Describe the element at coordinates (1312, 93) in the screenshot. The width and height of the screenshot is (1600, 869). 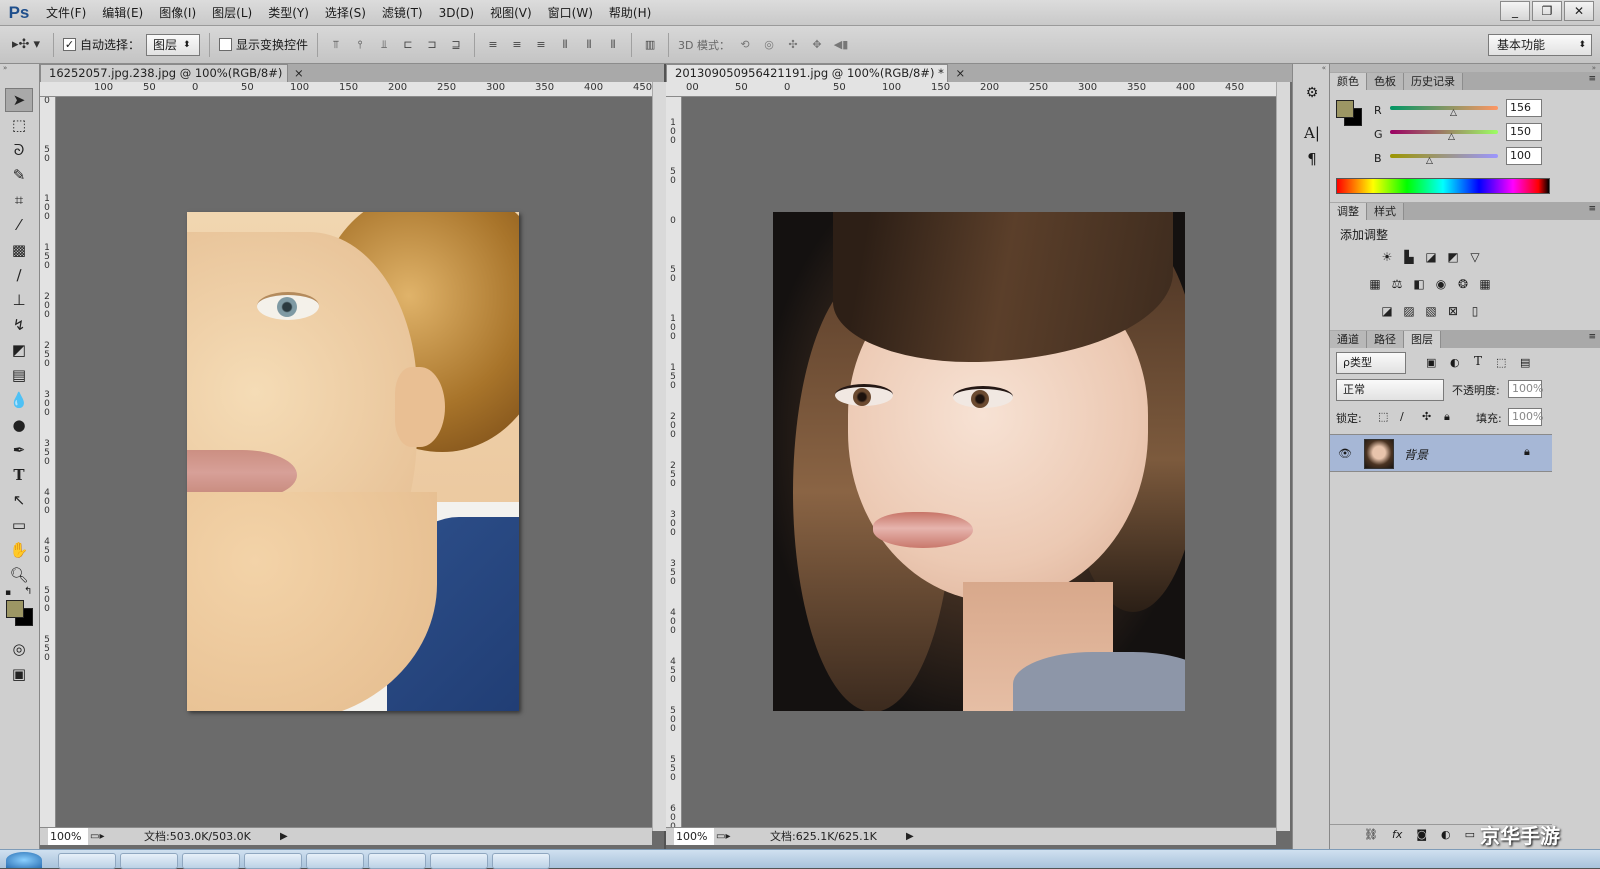
I see `properties-panel-icon: ⚙` at that location.